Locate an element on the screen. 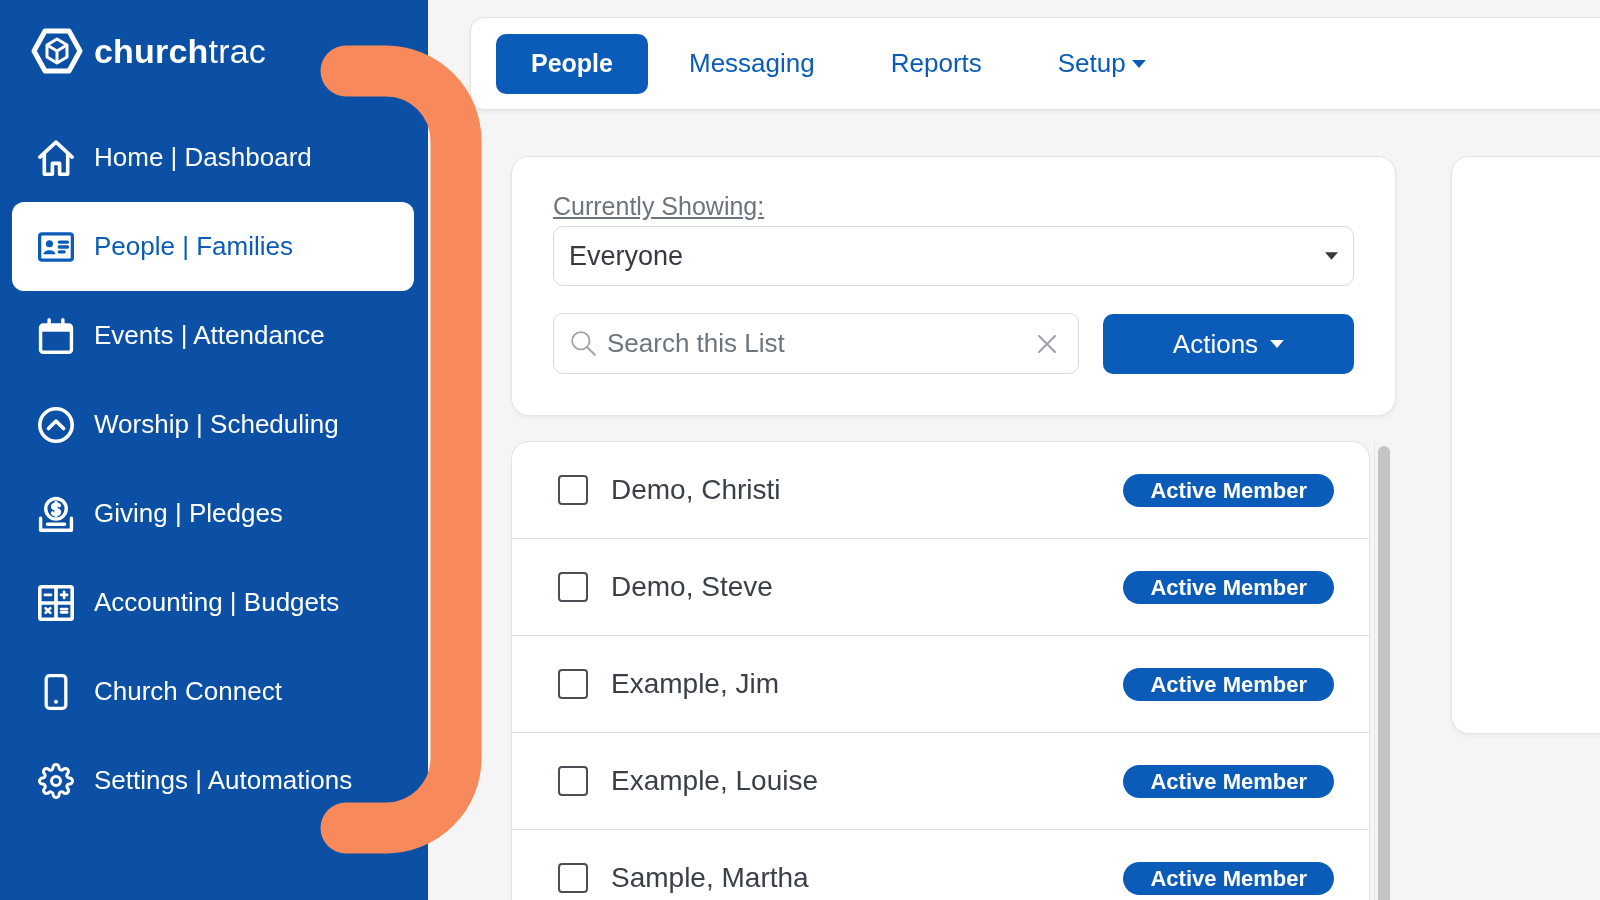  sidebar-item: Giving | Pledges is located at coordinates (213, 513).